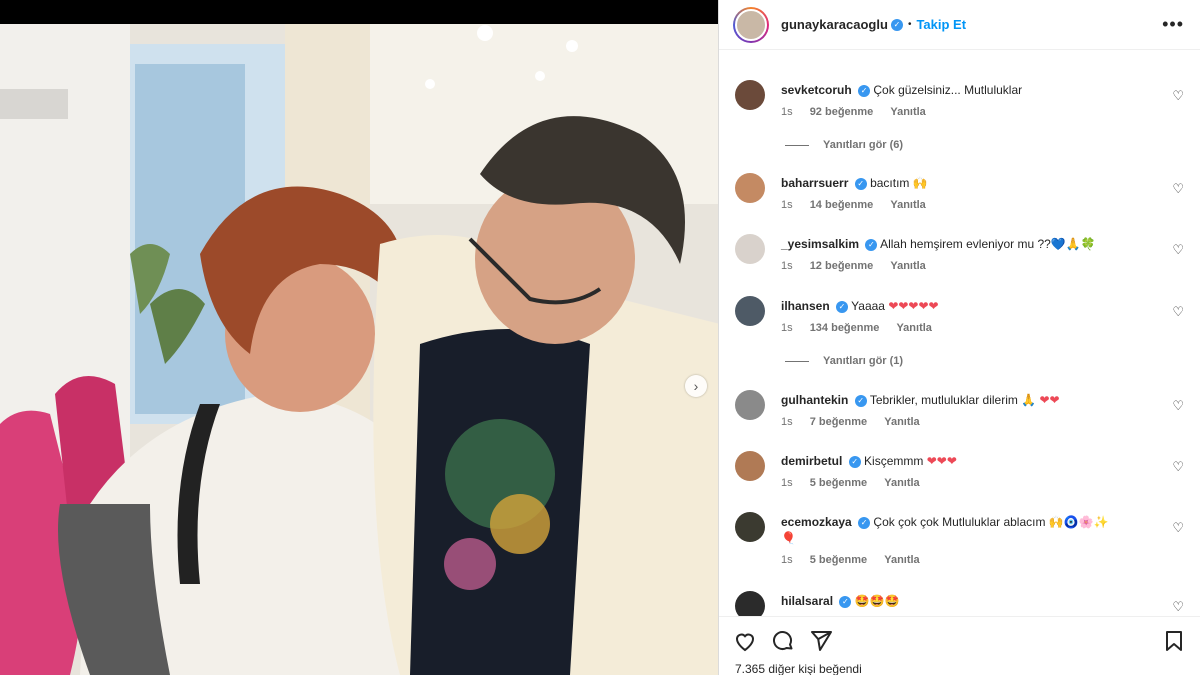 Image resolution: width=1200 pixels, height=675 pixels. What do you see at coordinates (821, 641) in the screenshot?
I see `share-send-icon` at bounding box center [821, 641].